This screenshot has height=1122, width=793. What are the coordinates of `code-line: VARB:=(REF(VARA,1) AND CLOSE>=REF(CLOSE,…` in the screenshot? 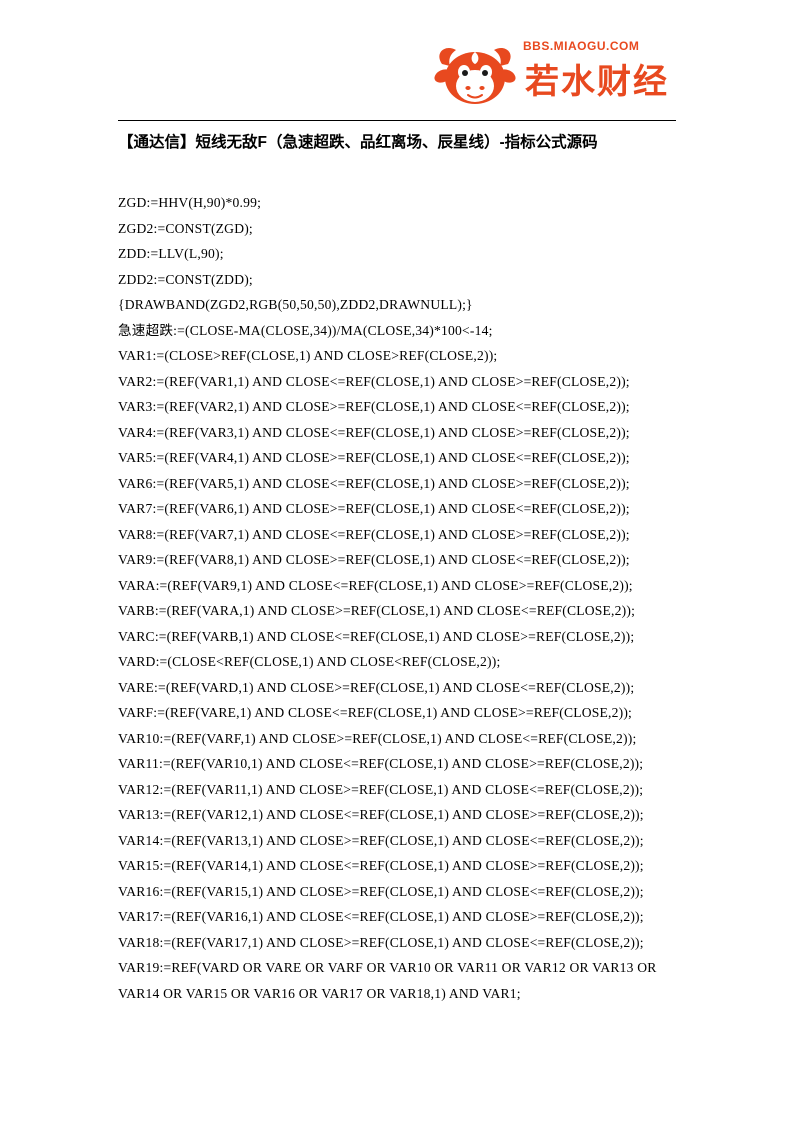 It's located at (377, 610).